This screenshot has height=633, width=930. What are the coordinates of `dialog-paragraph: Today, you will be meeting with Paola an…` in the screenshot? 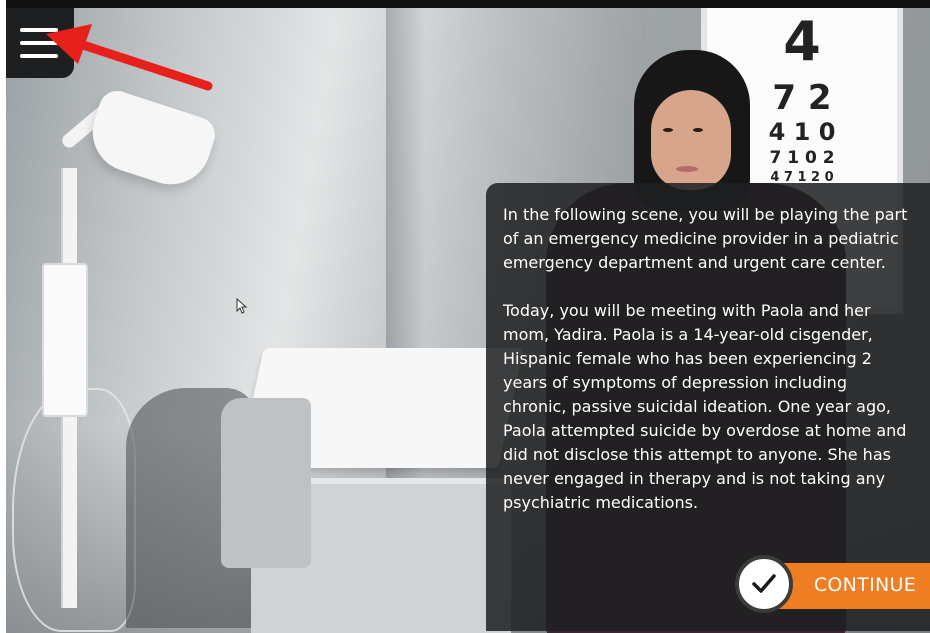 It's located at (705, 406).